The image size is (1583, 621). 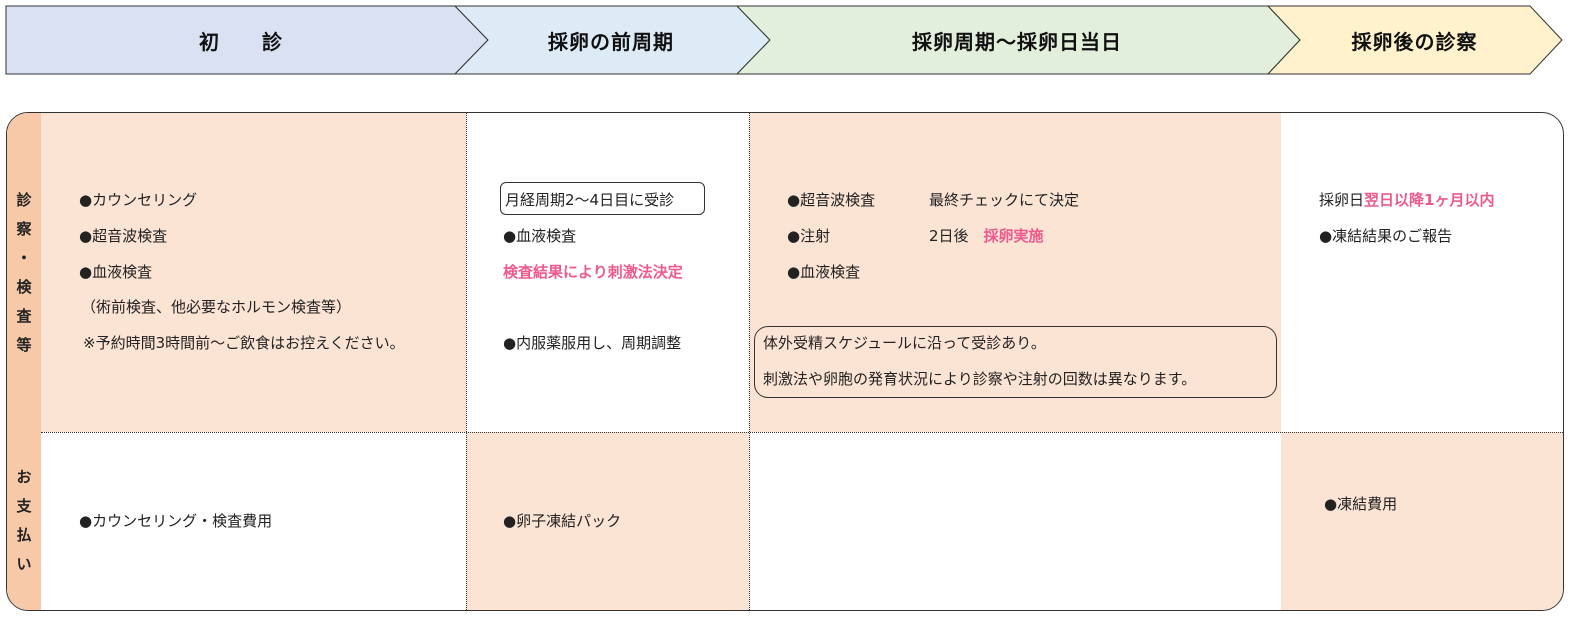 What do you see at coordinates (24, 564) in the screenshot?
I see `row-header-payment-char: い` at bounding box center [24, 564].